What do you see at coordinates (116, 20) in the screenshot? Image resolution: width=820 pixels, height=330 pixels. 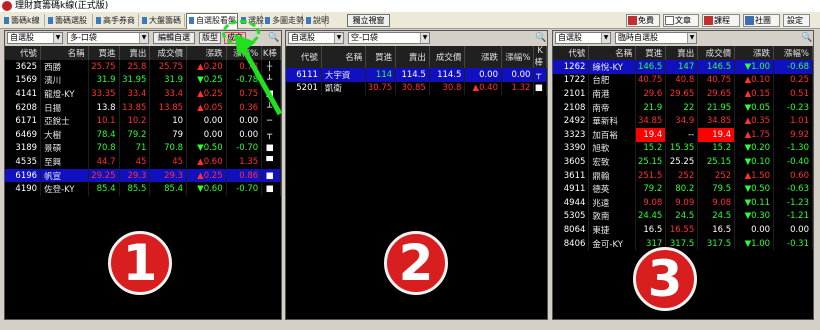 I see `tab-2: 高手券商` at bounding box center [116, 20].